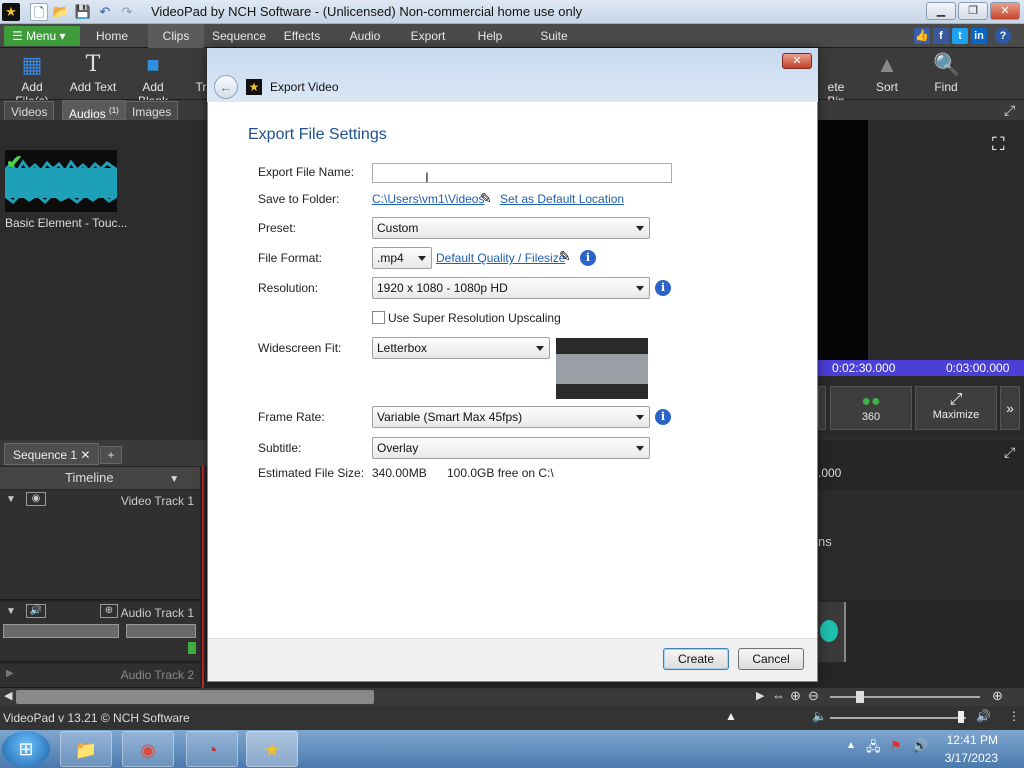  I want to click on minimize-button: ▁, so click(941, 11).